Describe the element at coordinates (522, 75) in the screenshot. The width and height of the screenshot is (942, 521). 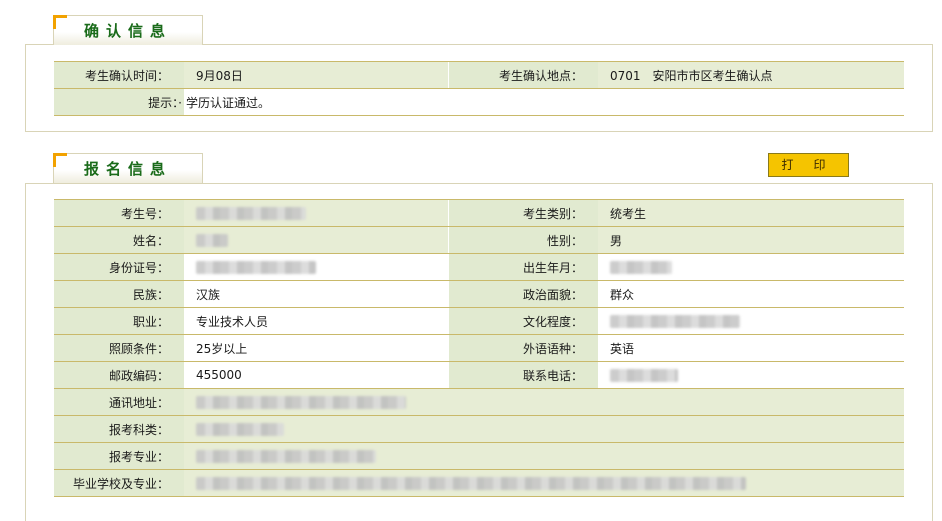
I see `confirm-place-label: 考生确认地点：` at that location.